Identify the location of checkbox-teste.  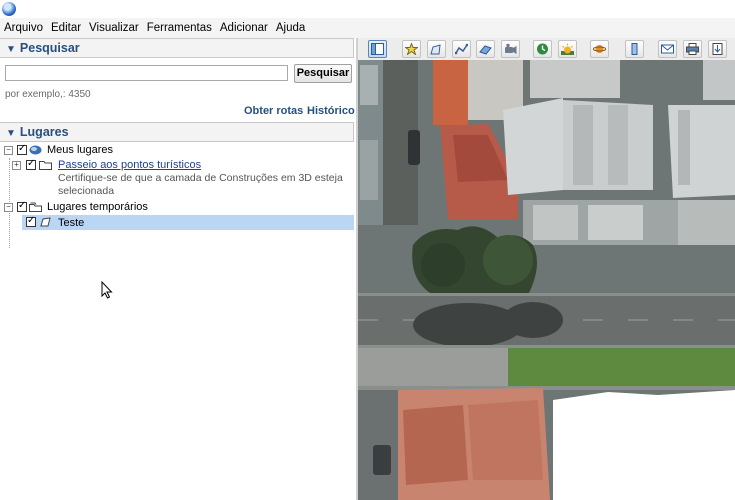
(31, 221).